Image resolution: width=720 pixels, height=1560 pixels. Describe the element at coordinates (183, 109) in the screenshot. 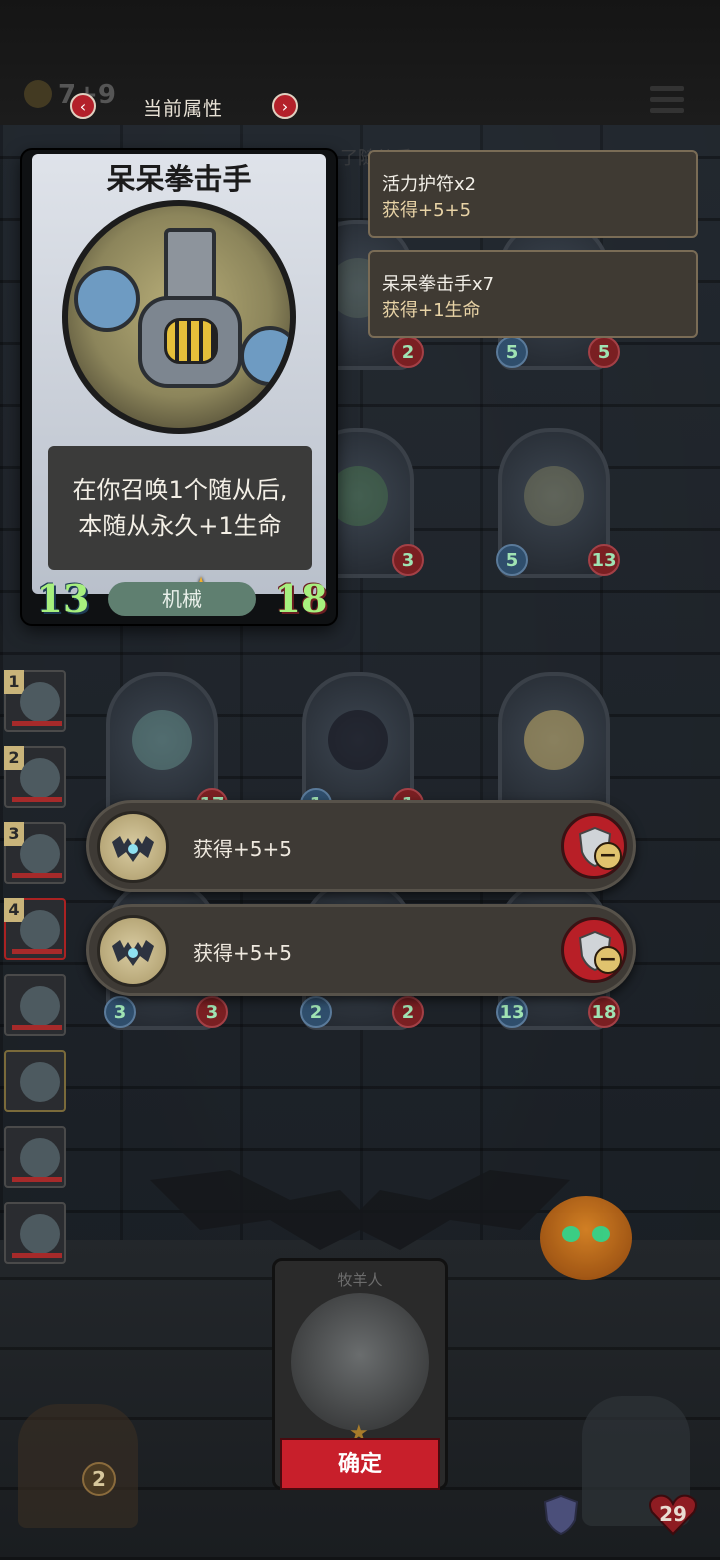

I see `tab-title: 当前属性` at that location.